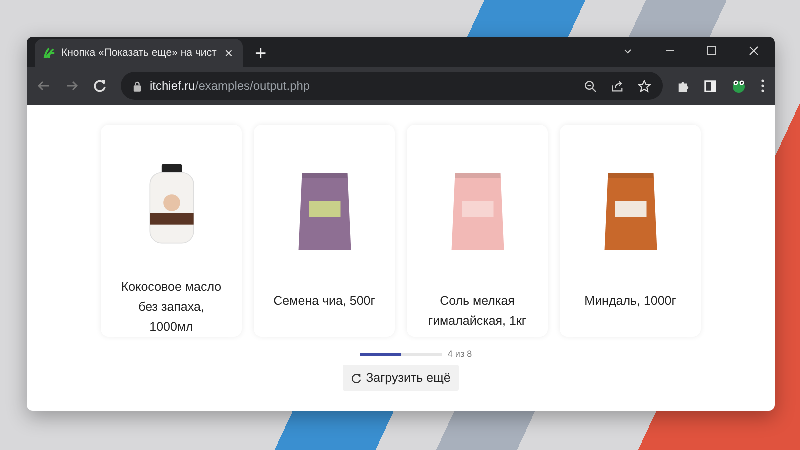 This screenshot has height=450, width=800. Describe the element at coordinates (228, 53) in the screenshot. I see `tab-close-button: ×` at that location.